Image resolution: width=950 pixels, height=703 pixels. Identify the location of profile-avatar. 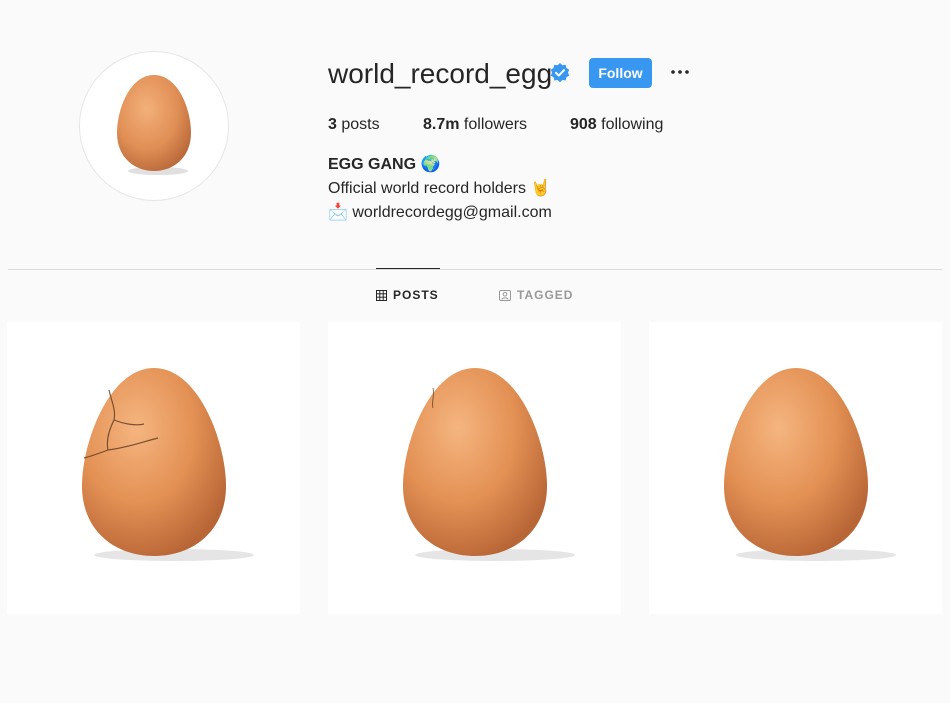
(154, 126).